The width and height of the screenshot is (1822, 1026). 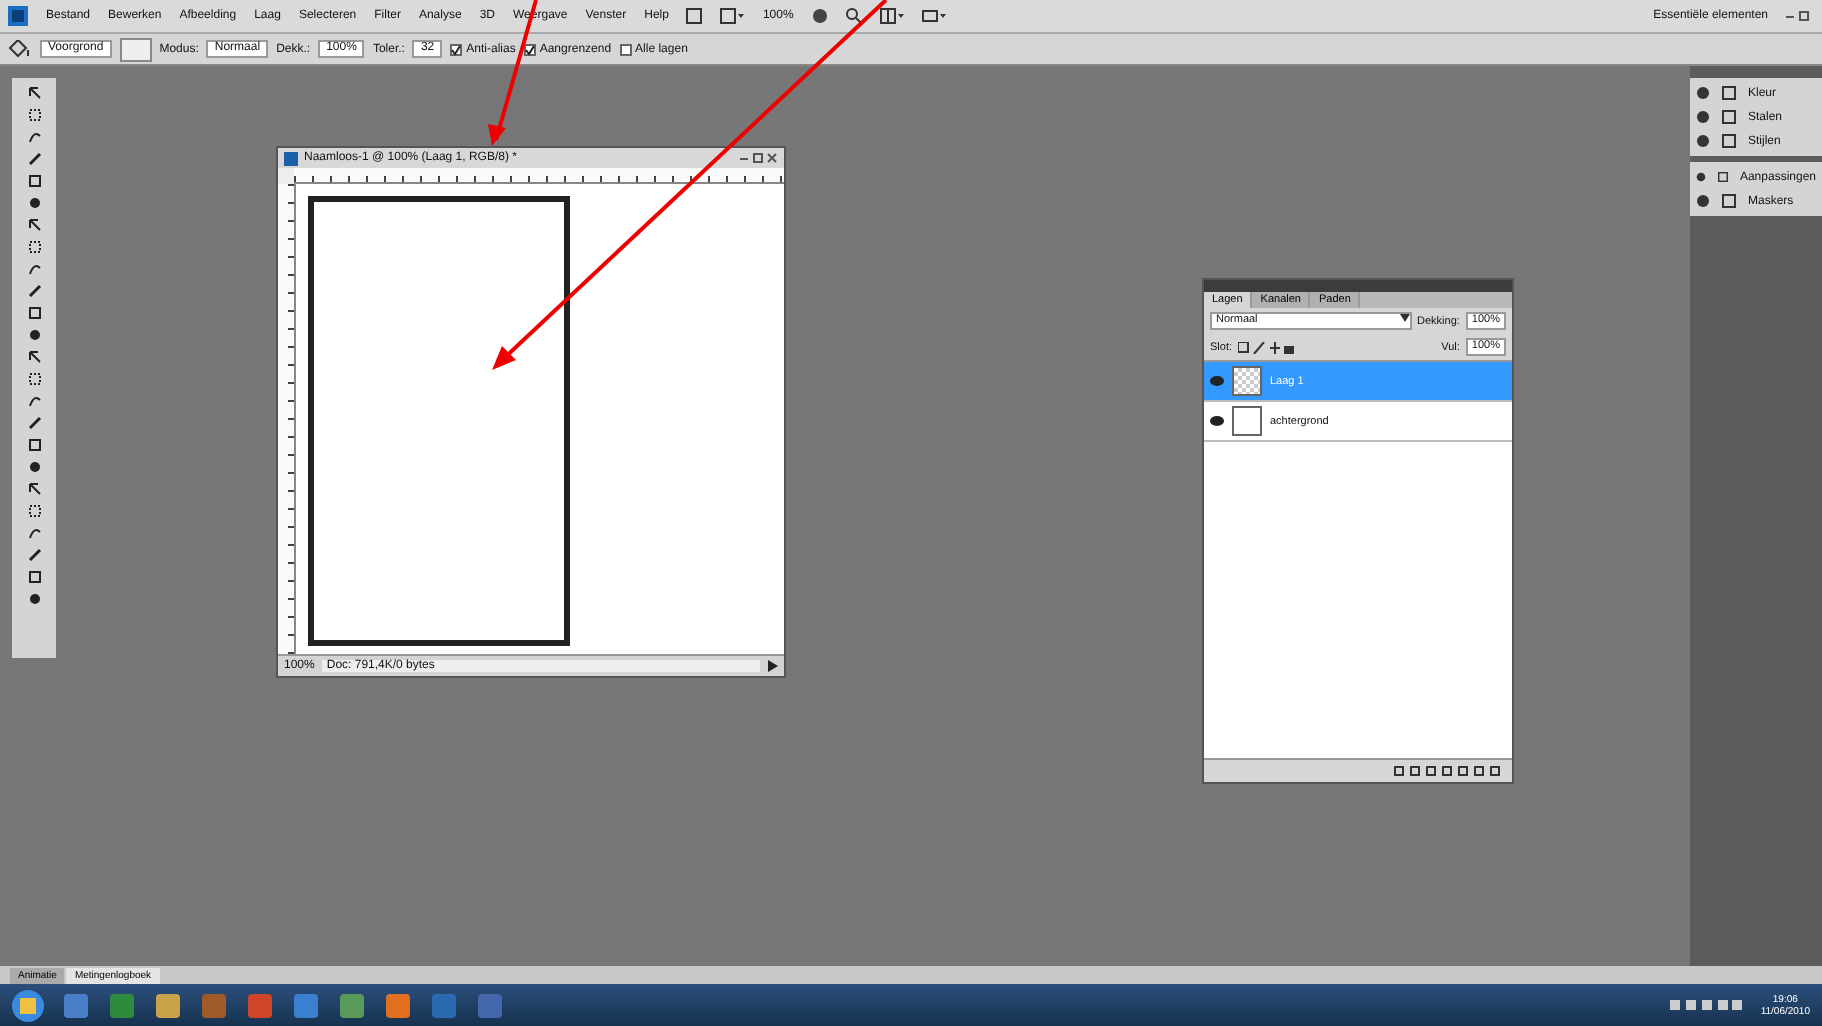 What do you see at coordinates (773, 666) in the screenshot?
I see `play-icon` at bounding box center [773, 666].